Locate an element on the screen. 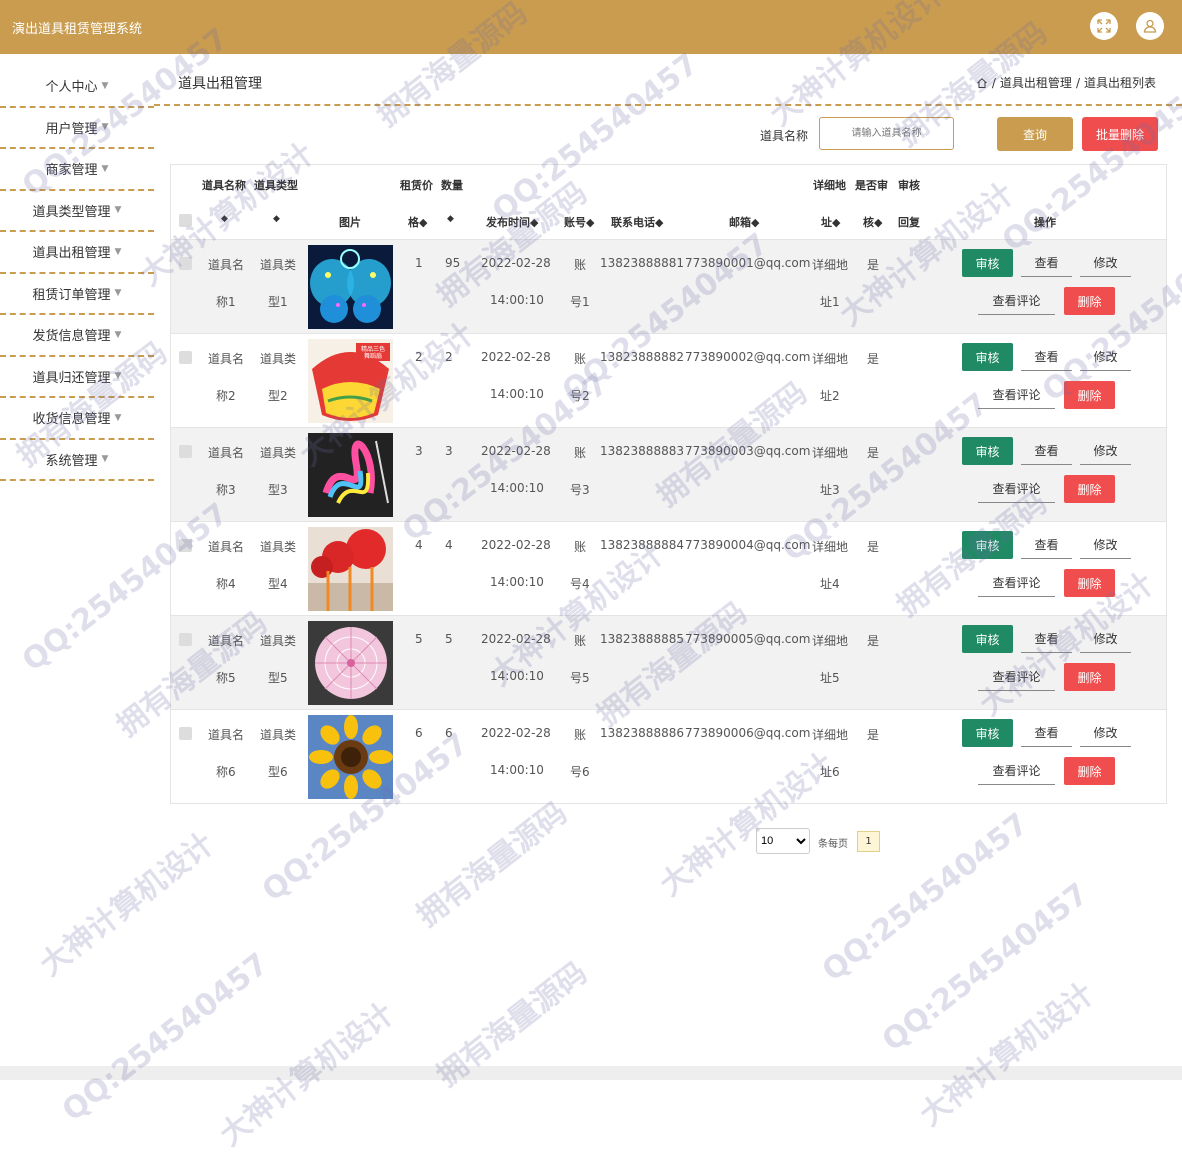  sidebar-item: 系统管理 ▼ is located at coordinates (77, 460).